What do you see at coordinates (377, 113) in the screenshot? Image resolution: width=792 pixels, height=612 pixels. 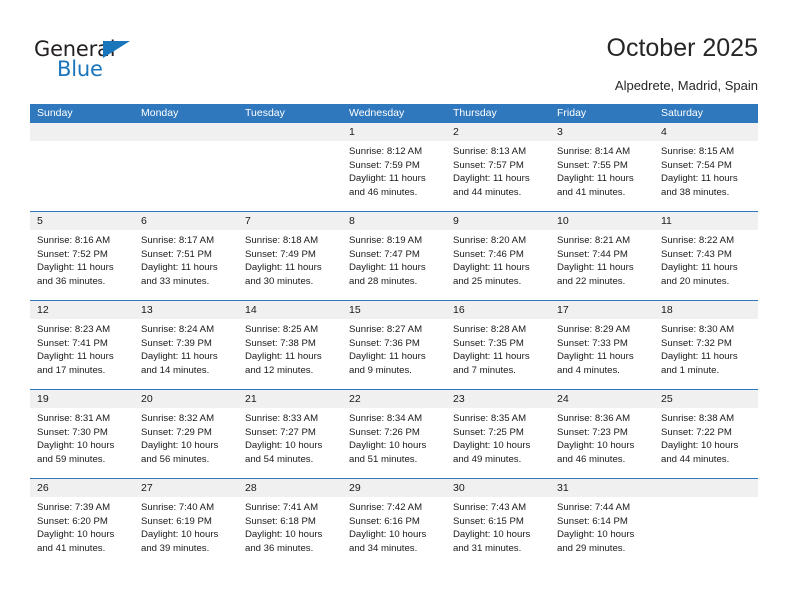 I see `weekday-header-wednesday: Wednesday` at bounding box center [377, 113].